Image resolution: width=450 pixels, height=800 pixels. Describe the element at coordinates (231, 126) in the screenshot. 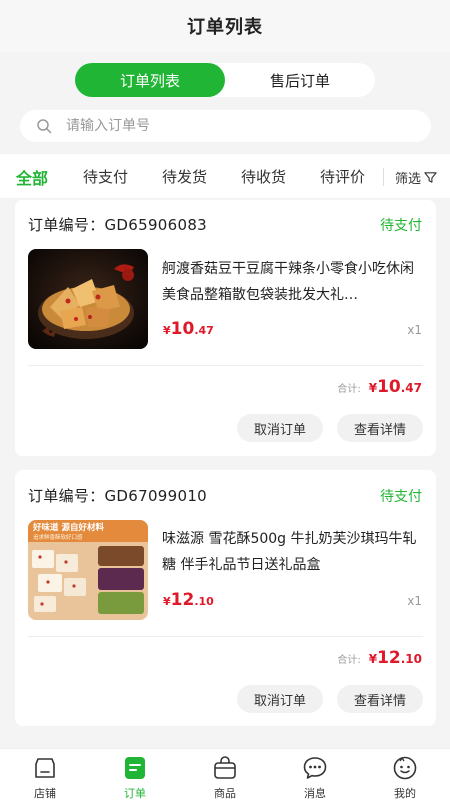

I see `order-number-search-input` at that location.